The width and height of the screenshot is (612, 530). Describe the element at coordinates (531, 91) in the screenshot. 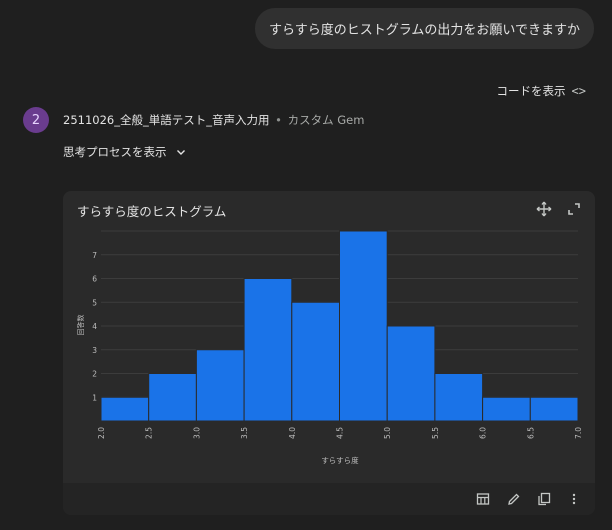

I see `show-code-label: コードを表示` at that location.